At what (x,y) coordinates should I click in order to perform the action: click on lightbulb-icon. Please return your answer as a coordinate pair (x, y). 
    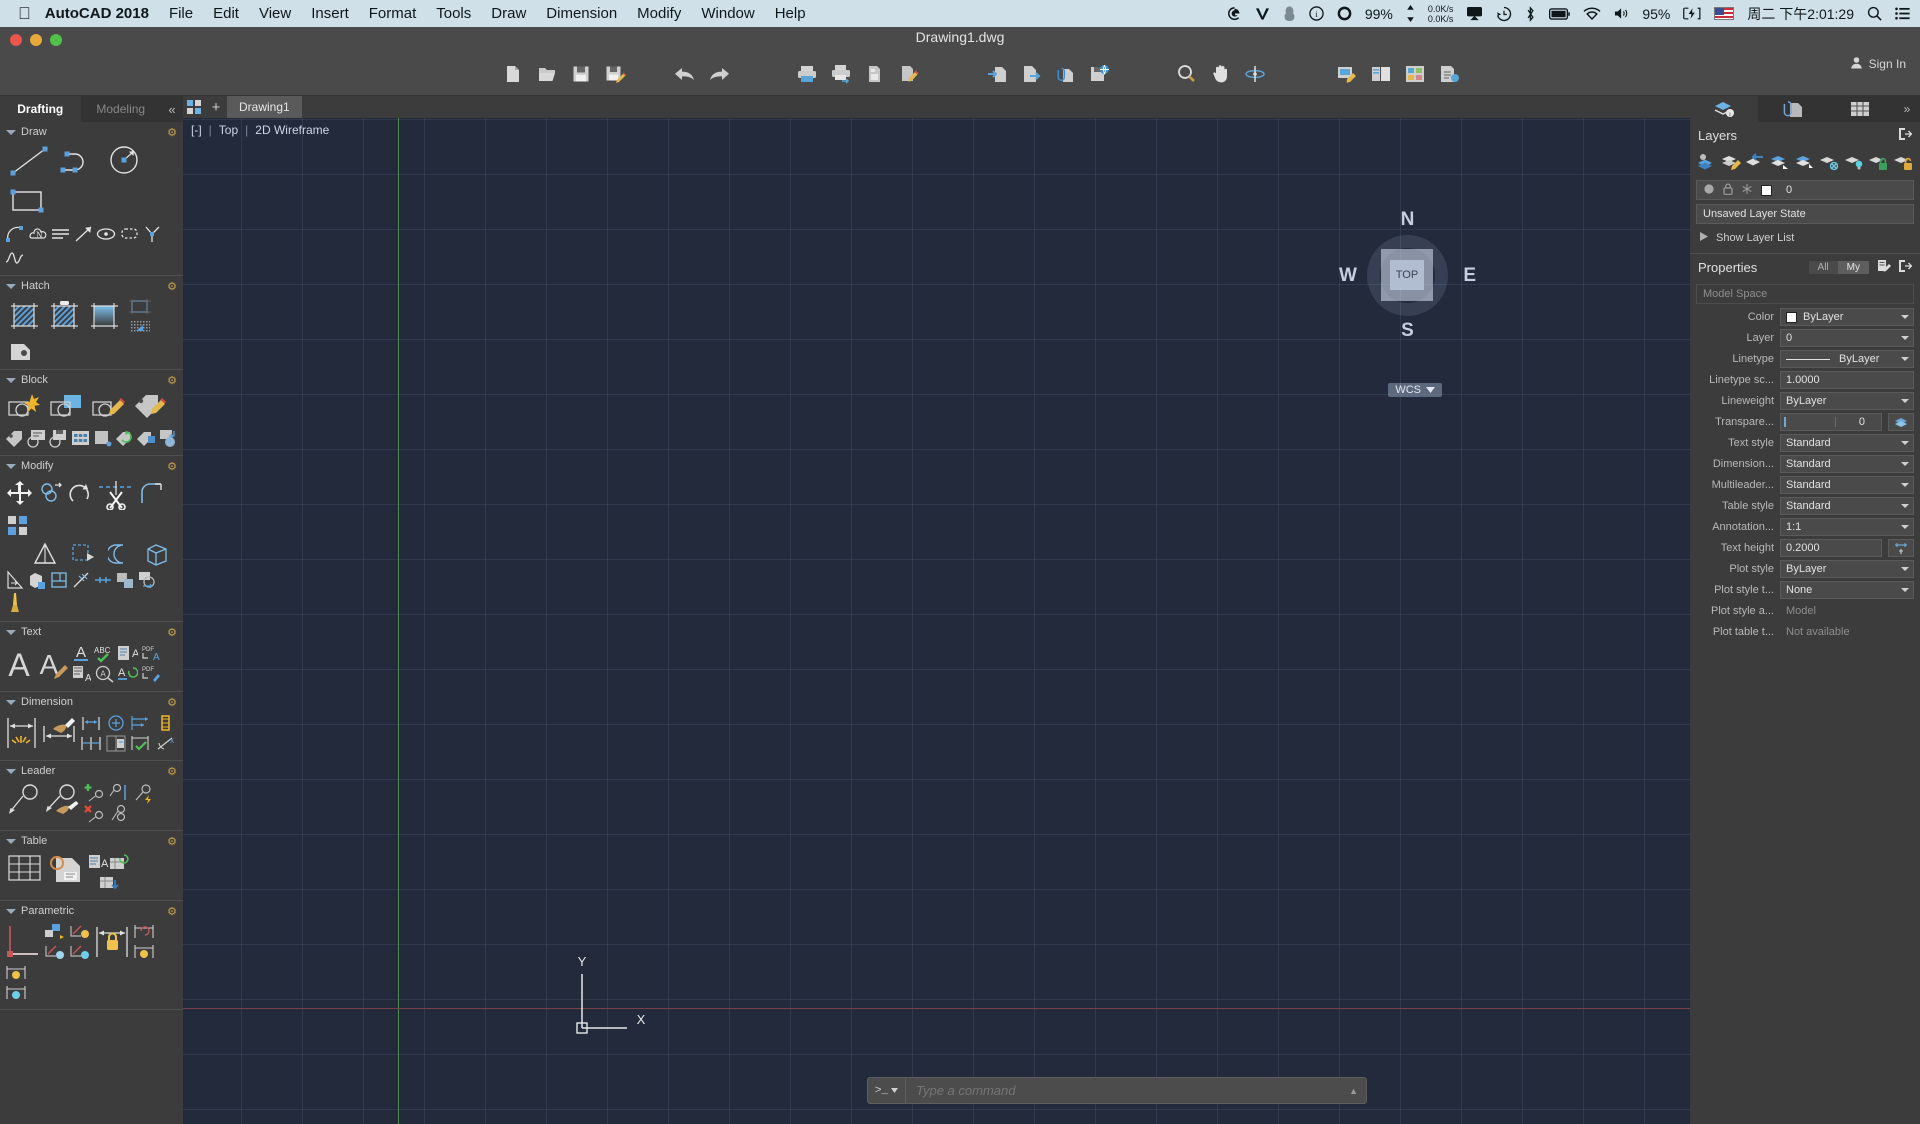
    Looking at the image, I should click on (1709, 190).